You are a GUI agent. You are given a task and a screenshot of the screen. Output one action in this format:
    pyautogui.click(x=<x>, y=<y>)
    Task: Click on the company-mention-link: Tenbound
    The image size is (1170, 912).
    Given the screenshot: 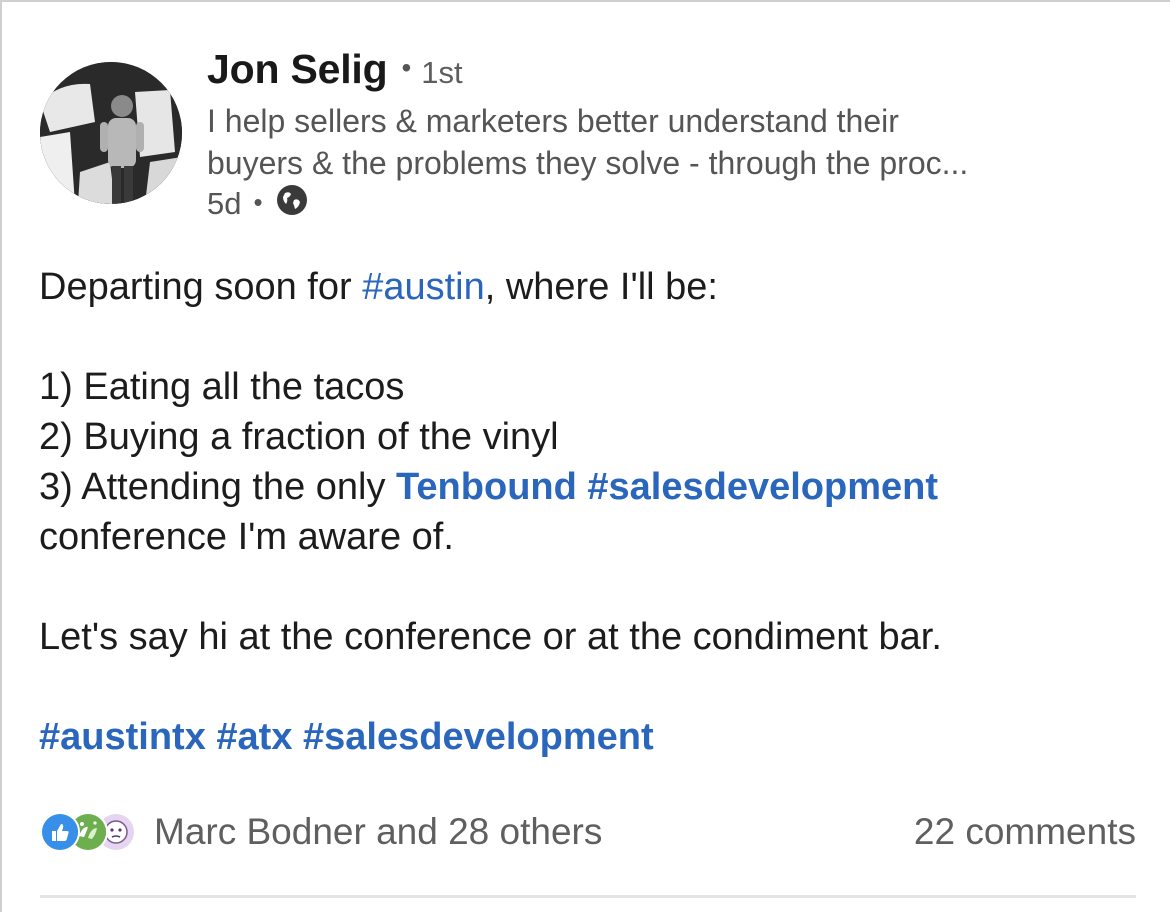 What is the action you would take?
    pyautogui.click(x=486, y=487)
    